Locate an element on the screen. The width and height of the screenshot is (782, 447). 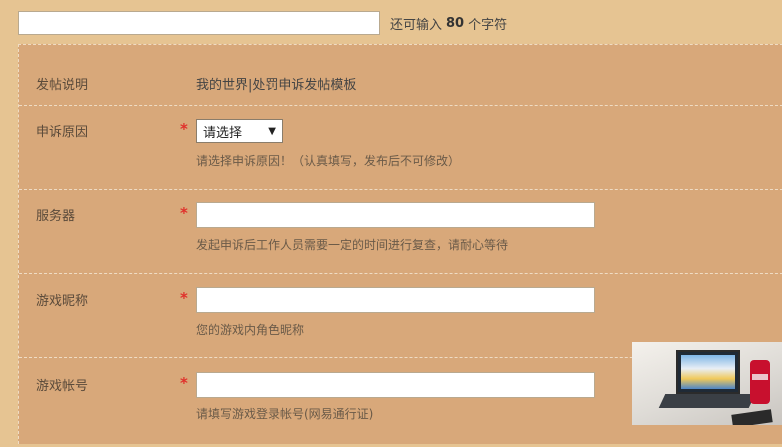
account-hint: 请填写游戏登录帐号(网易通行证) is located at coordinates (285, 414).